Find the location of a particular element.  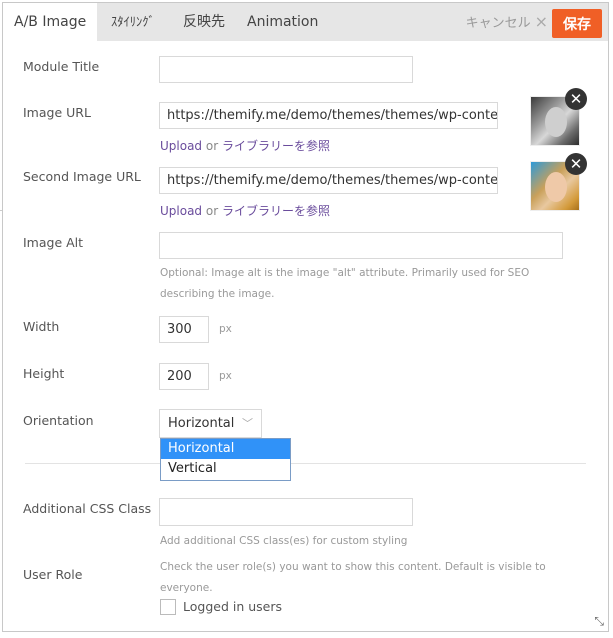

css-class-label: Additional CSS Class is located at coordinates (87, 508).